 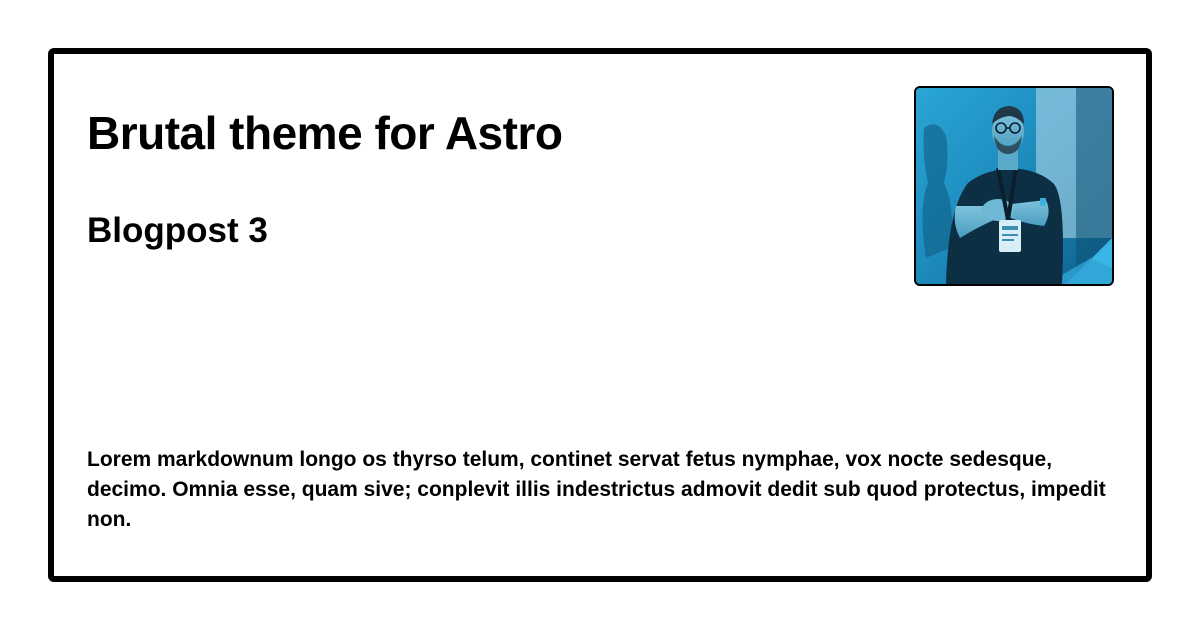 I want to click on author-photo-illustration, so click(x=1014, y=186).